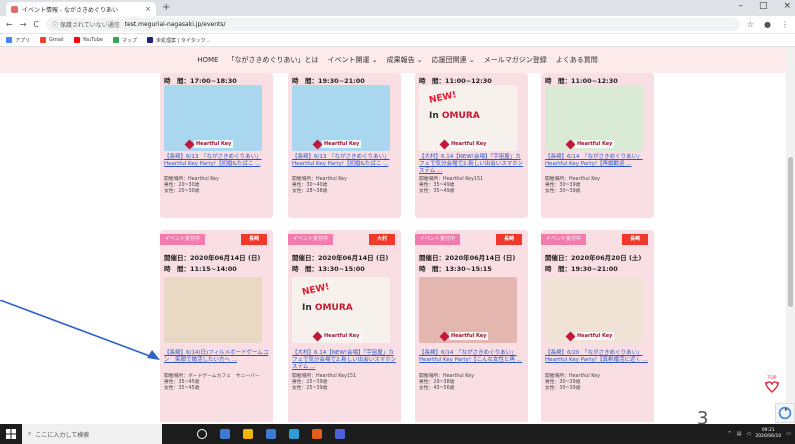 This screenshot has width=795, height=444. What do you see at coordinates (453, 60) in the screenshot?
I see `site-nav-item: 応援団関連 ⌄` at bounding box center [453, 60].